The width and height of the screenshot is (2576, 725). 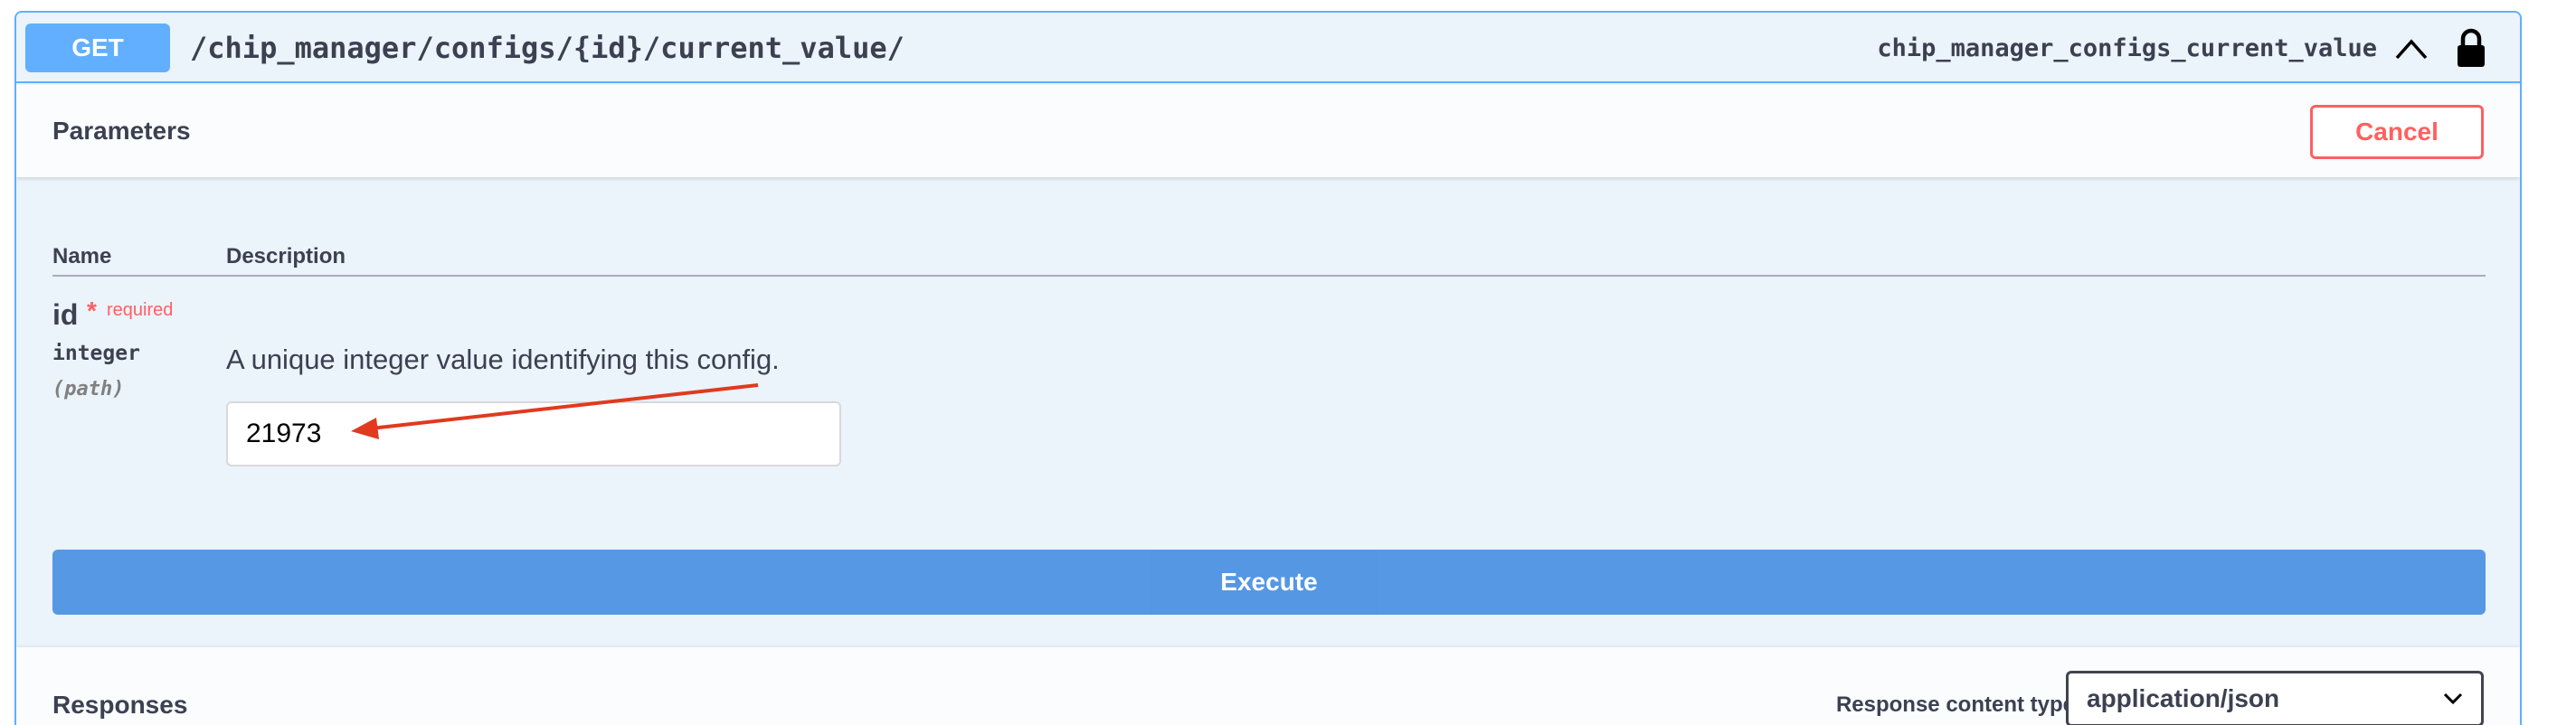 I want to click on parameters-header: Parameters Cancel, so click(x=1268, y=131).